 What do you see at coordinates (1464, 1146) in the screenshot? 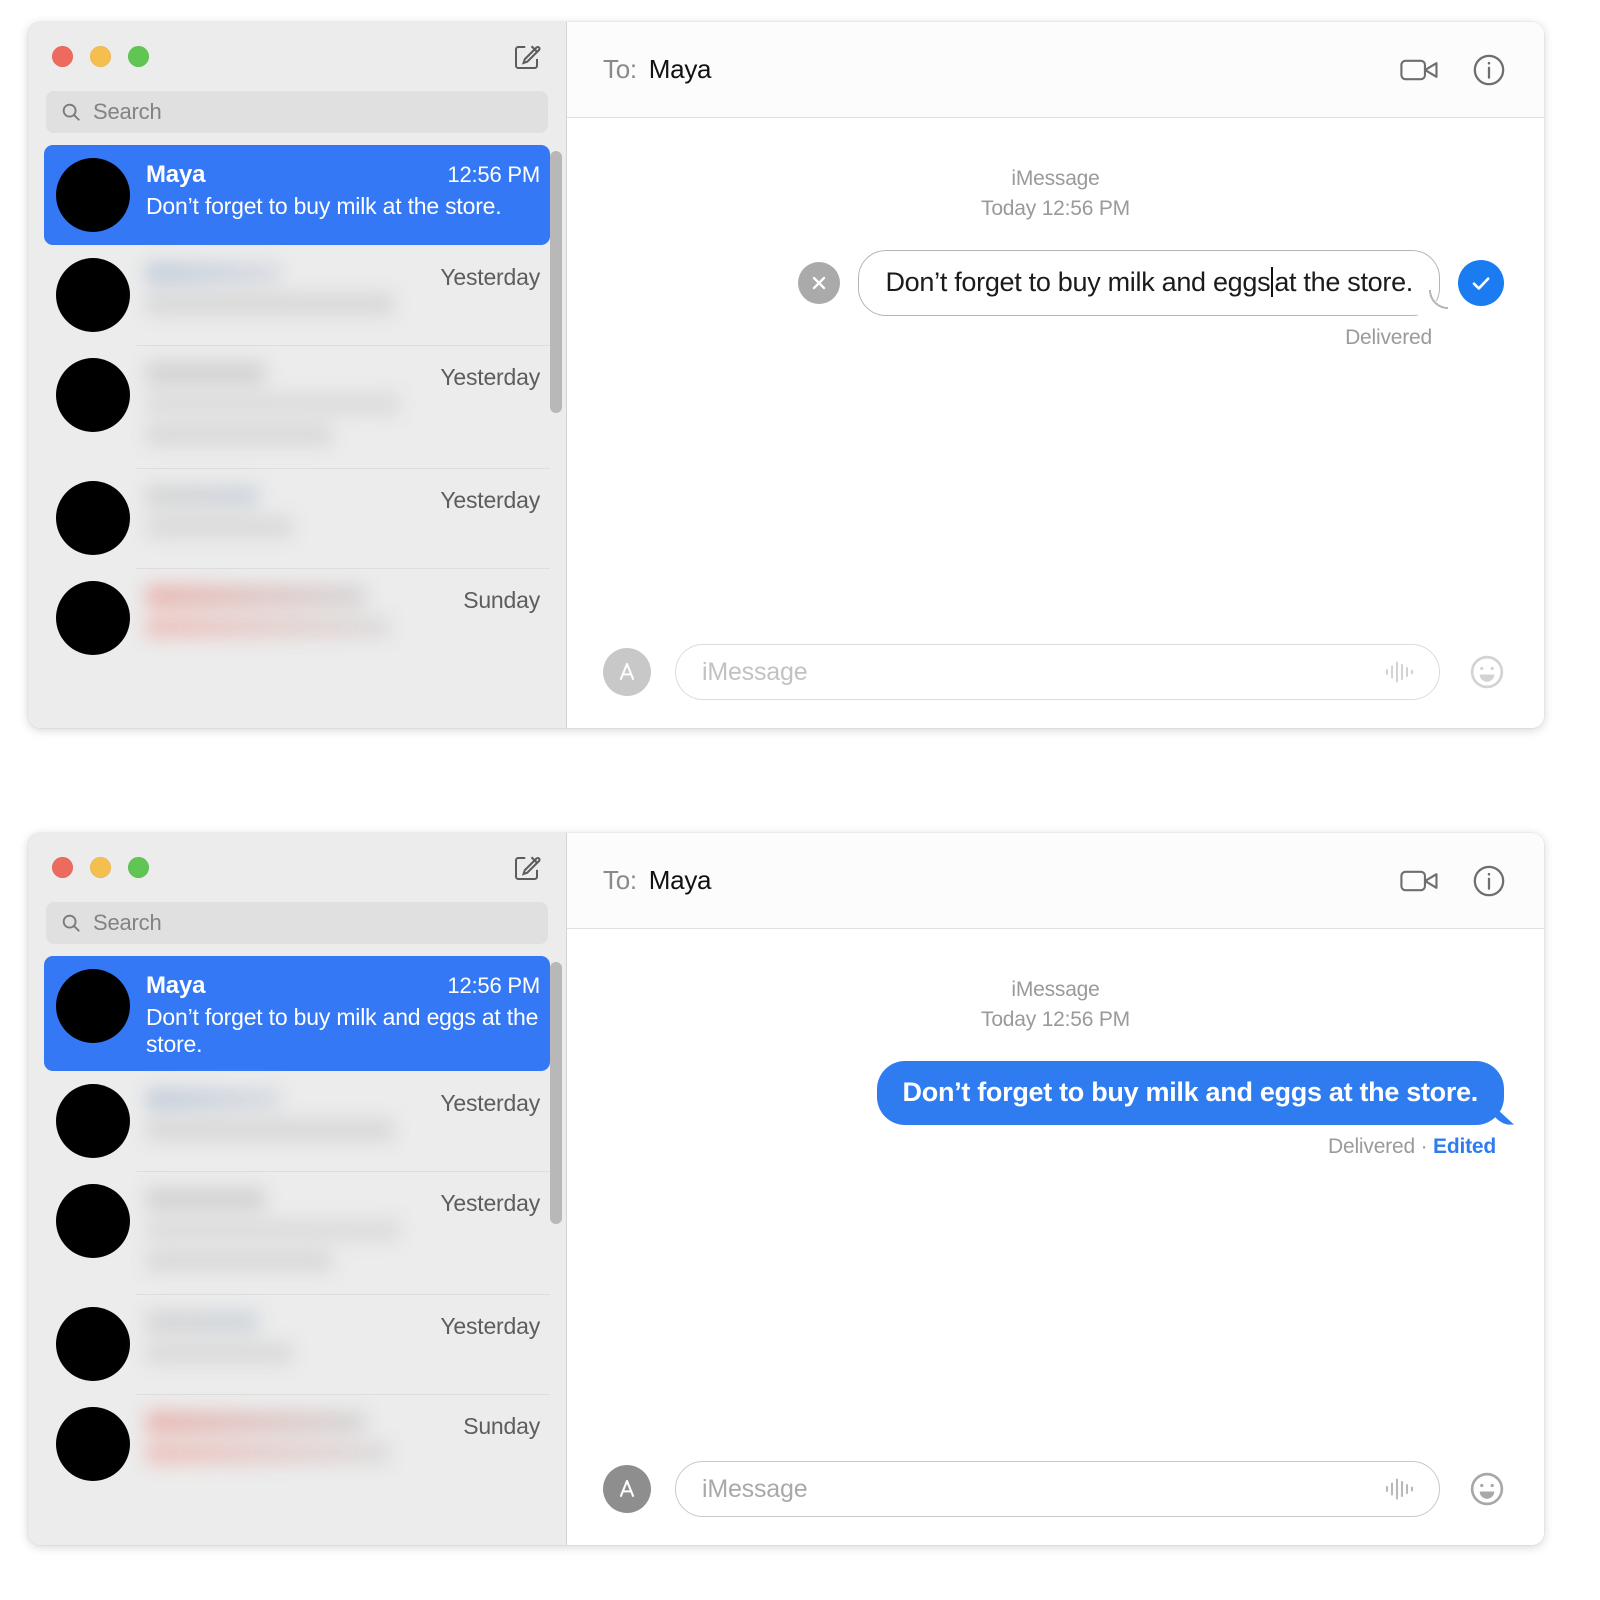
I see `status-edited-link: Edited` at bounding box center [1464, 1146].